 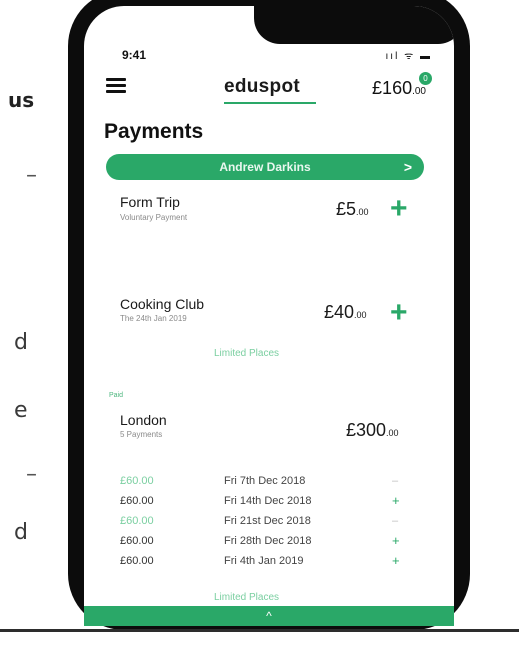 What do you see at coordinates (407, 167) in the screenshot?
I see `chevron-right-icon: >` at bounding box center [407, 167].